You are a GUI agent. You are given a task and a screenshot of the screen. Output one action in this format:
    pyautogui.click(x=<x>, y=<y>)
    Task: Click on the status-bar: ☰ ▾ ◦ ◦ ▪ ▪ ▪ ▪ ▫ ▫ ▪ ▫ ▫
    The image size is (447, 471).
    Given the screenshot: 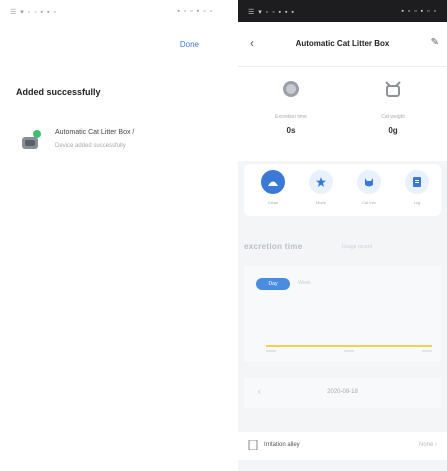 What is the action you would take?
    pyautogui.click(x=342, y=11)
    